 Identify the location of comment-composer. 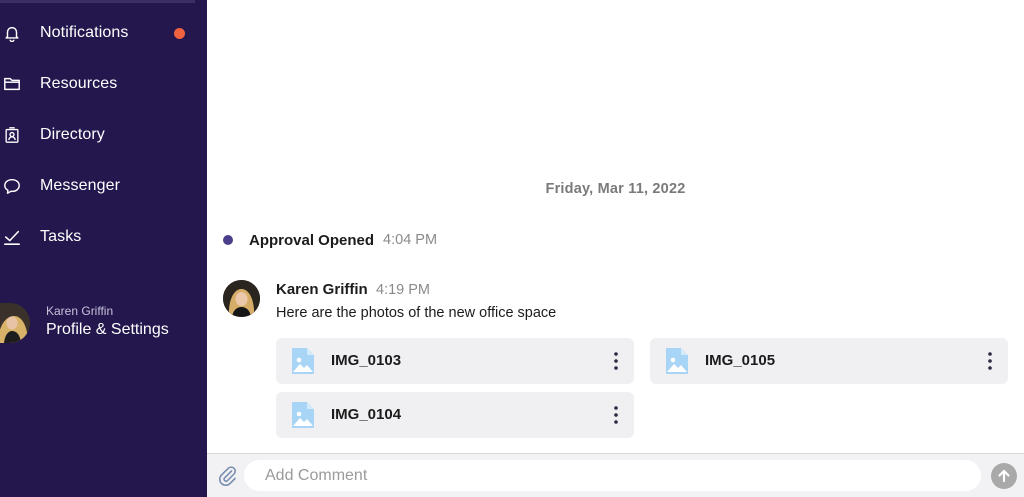
(615, 475).